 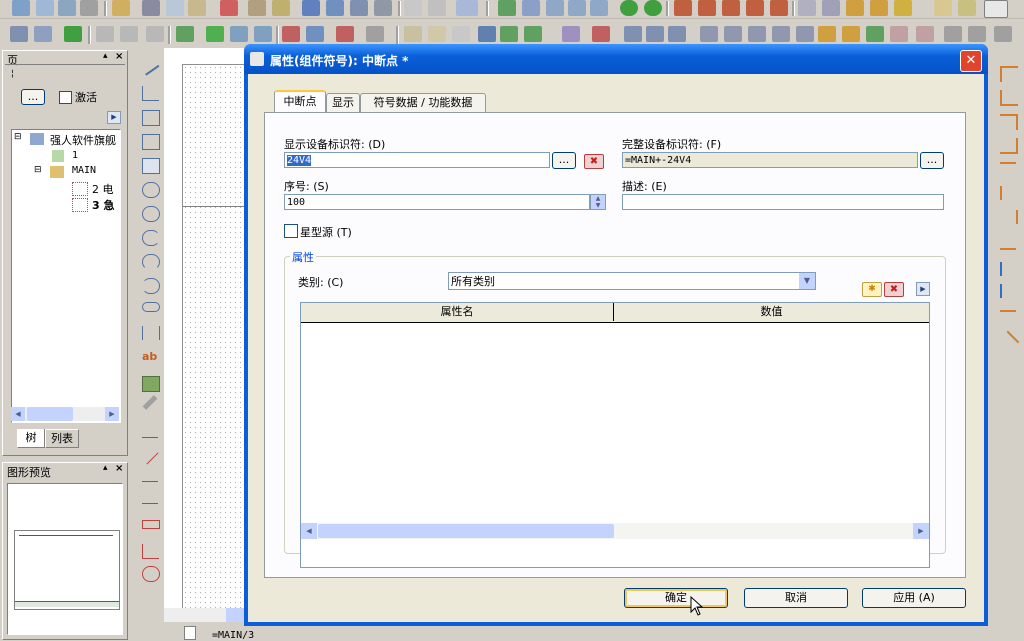 What do you see at coordinates (151, 166) in the screenshot?
I see `rect-tool-icon` at bounding box center [151, 166].